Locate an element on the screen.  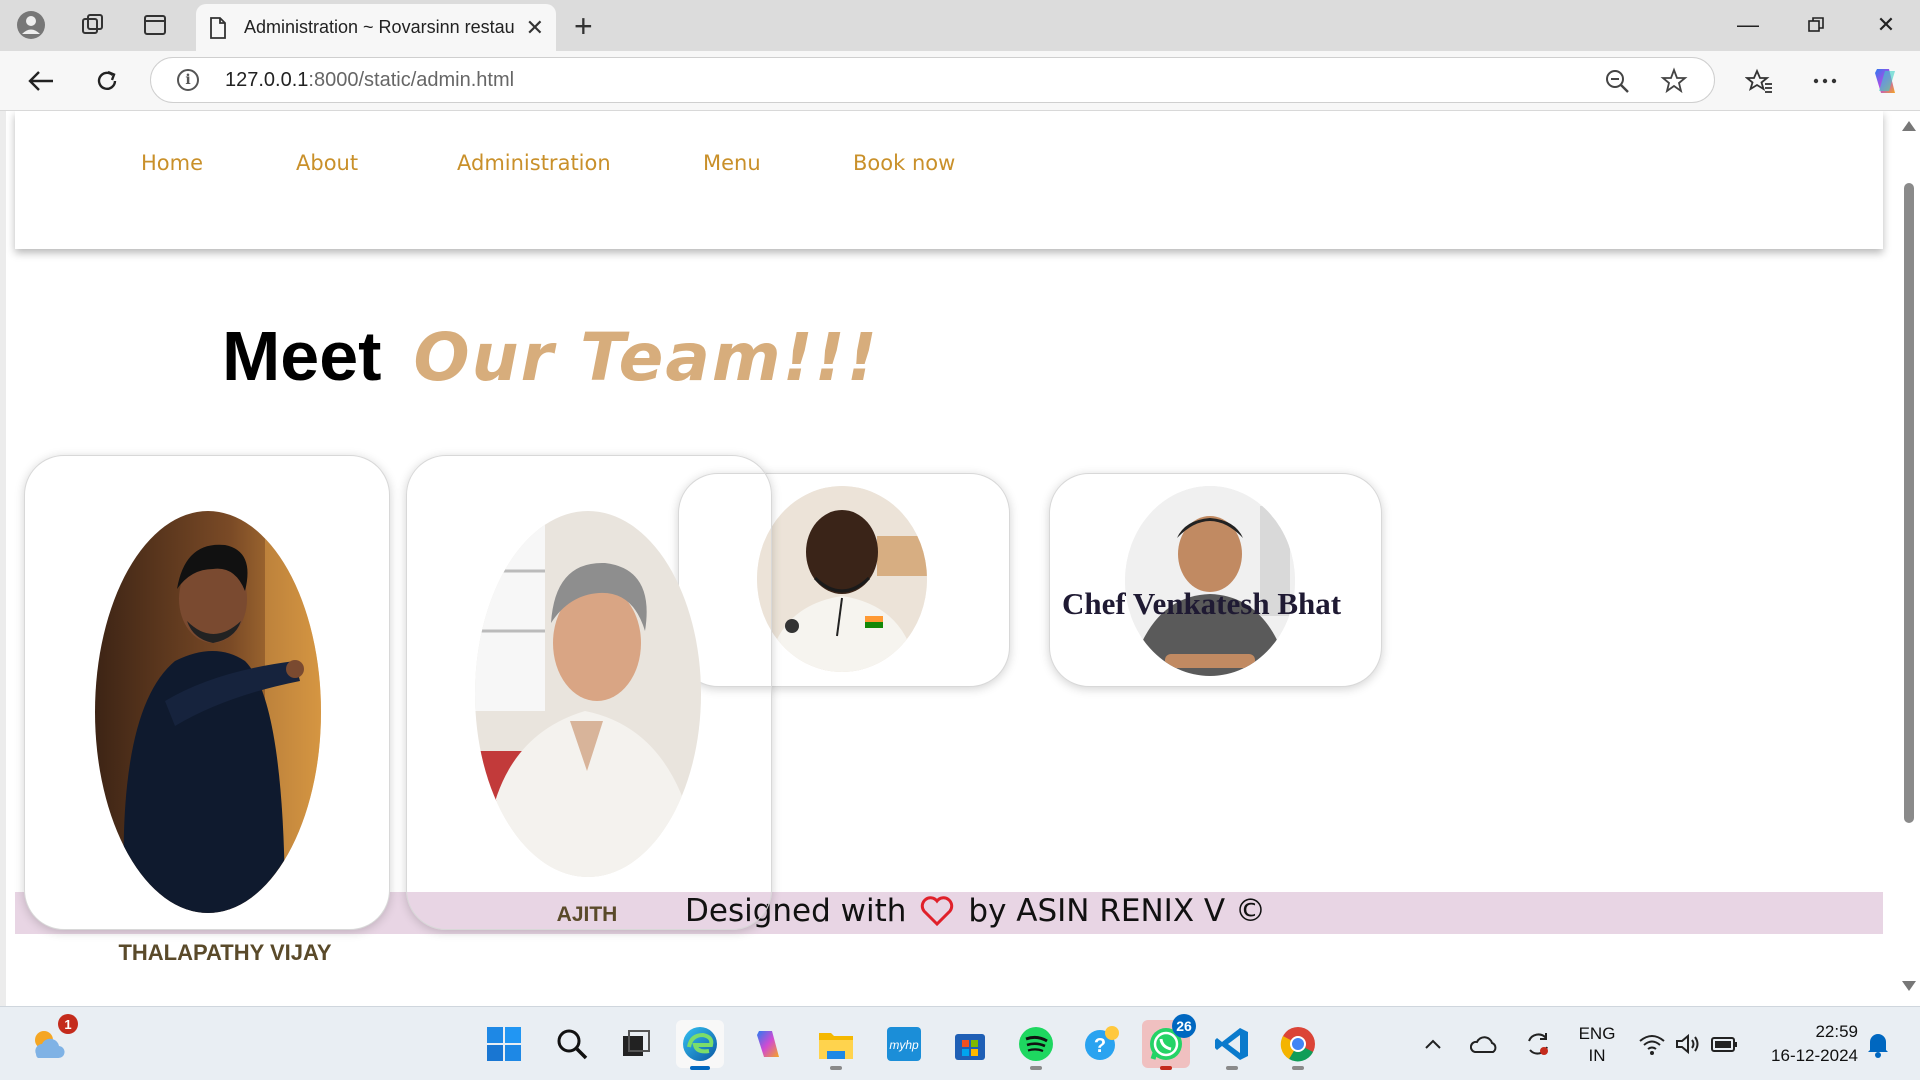
new-tab-icon: + is located at coordinates (583, 26).